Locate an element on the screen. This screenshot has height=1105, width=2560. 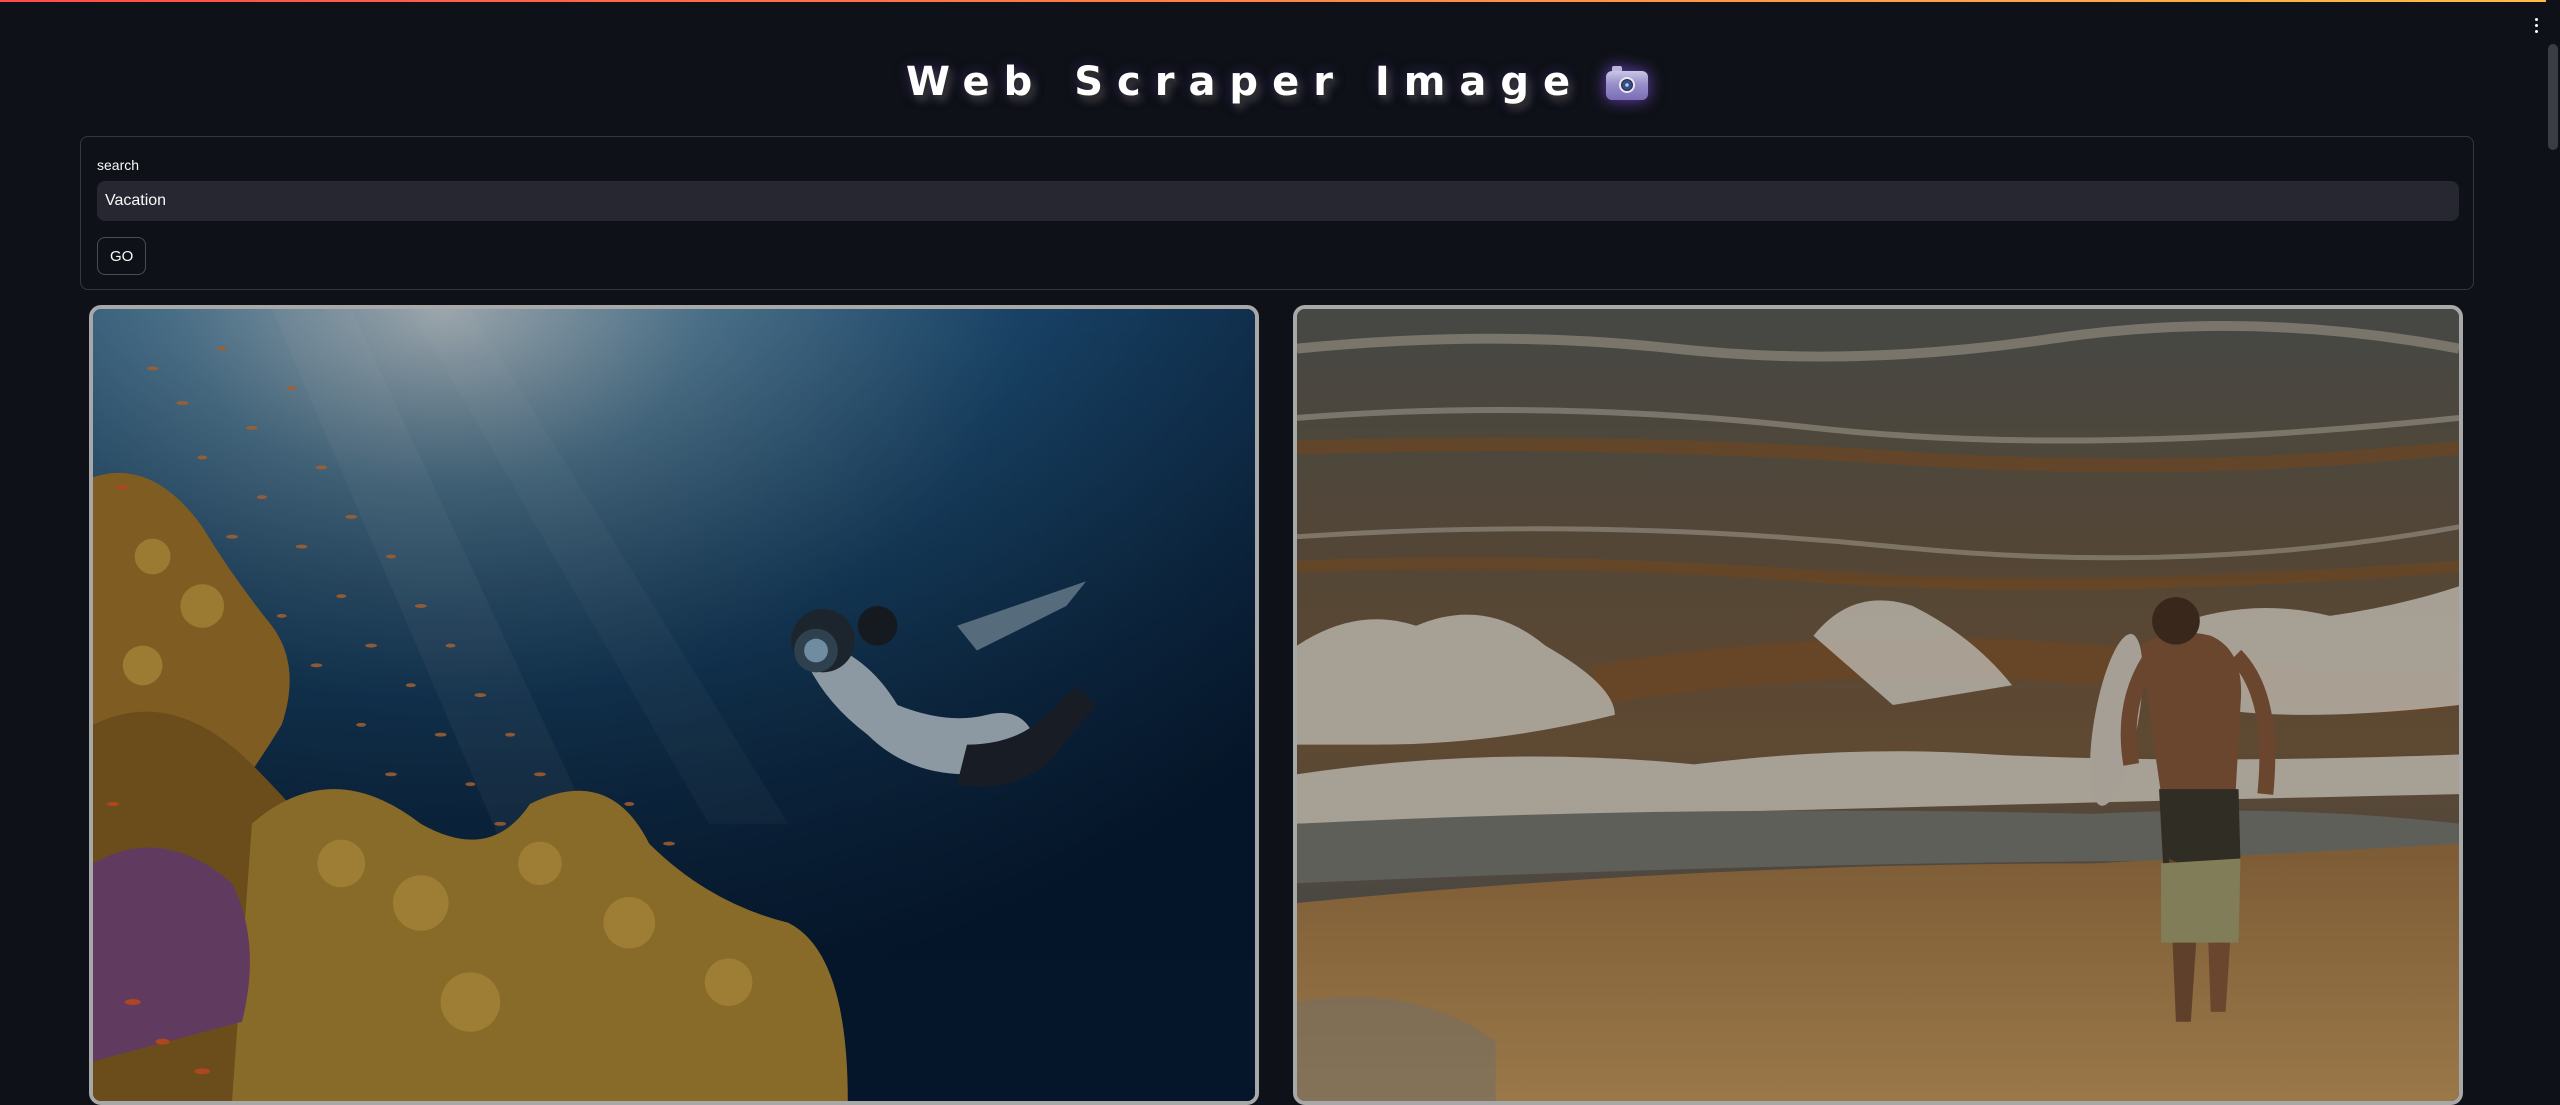
scrollbar-thumb is located at coordinates (2553, 97).